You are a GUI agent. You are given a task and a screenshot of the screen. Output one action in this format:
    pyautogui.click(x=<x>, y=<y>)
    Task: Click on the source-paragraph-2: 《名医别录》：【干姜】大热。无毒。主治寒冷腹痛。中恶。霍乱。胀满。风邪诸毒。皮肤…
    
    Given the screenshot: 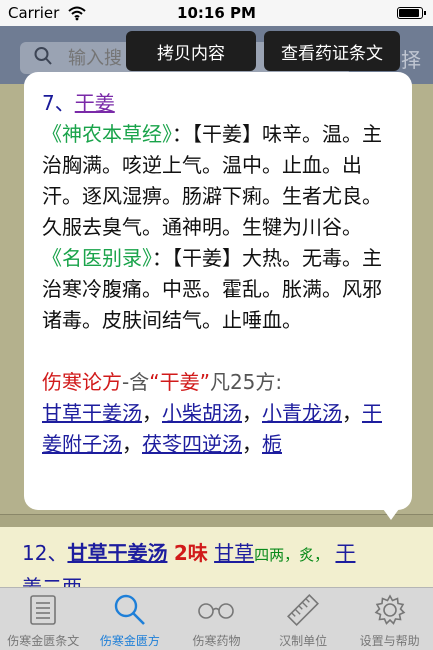 What is the action you would take?
    pyautogui.click(x=221, y=289)
    